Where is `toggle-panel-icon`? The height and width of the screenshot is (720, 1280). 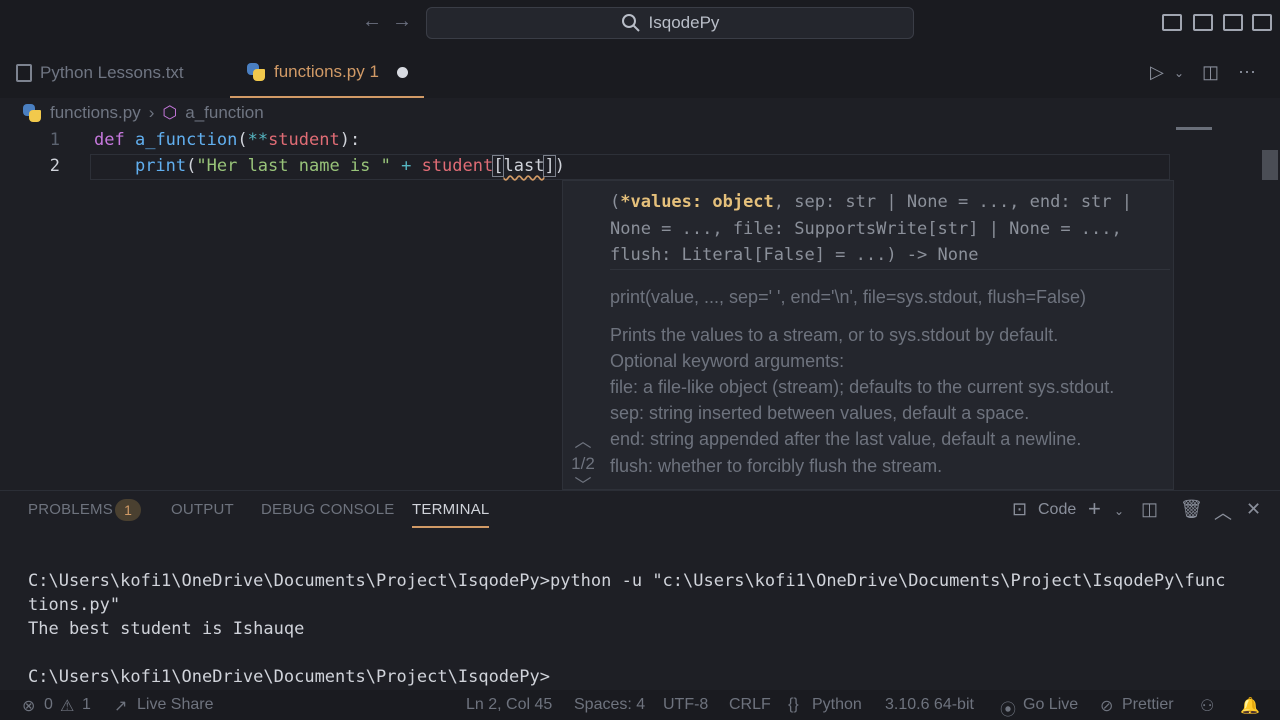 toggle-panel-icon is located at coordinates (1203, 22).